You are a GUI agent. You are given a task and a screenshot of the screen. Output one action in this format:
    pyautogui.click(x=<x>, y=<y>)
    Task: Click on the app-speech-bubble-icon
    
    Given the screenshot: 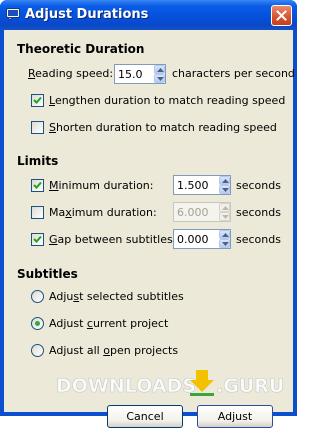 What is the action you would take?
    pyautogui.click(x=13, y=14)
    